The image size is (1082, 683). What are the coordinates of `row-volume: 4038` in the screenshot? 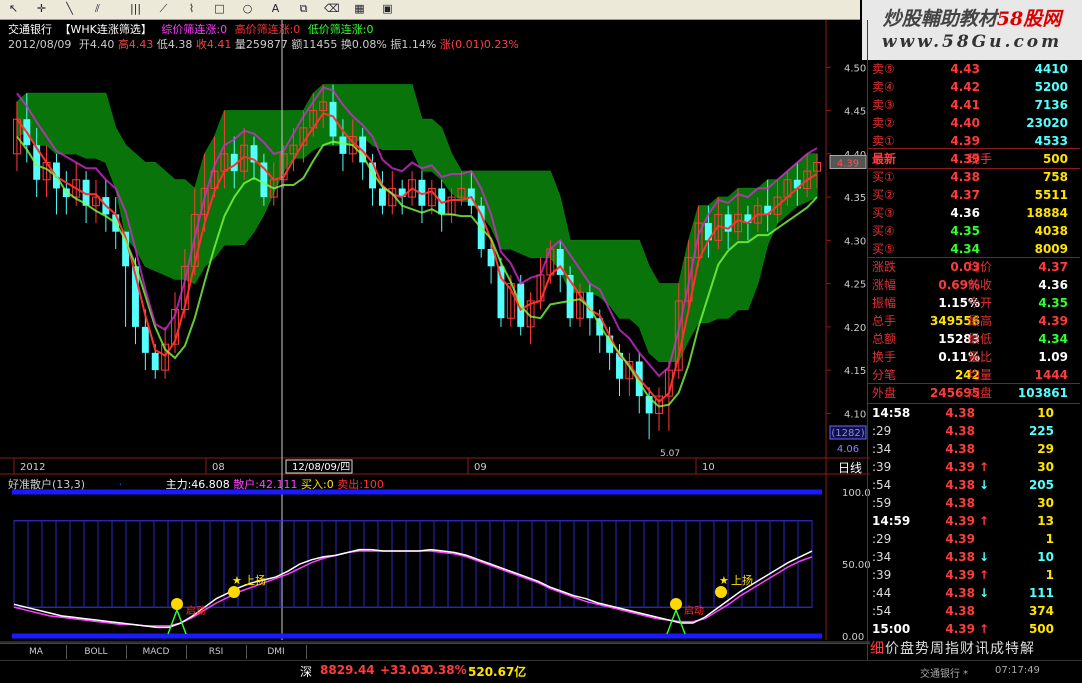 It's located at (1051, 231).